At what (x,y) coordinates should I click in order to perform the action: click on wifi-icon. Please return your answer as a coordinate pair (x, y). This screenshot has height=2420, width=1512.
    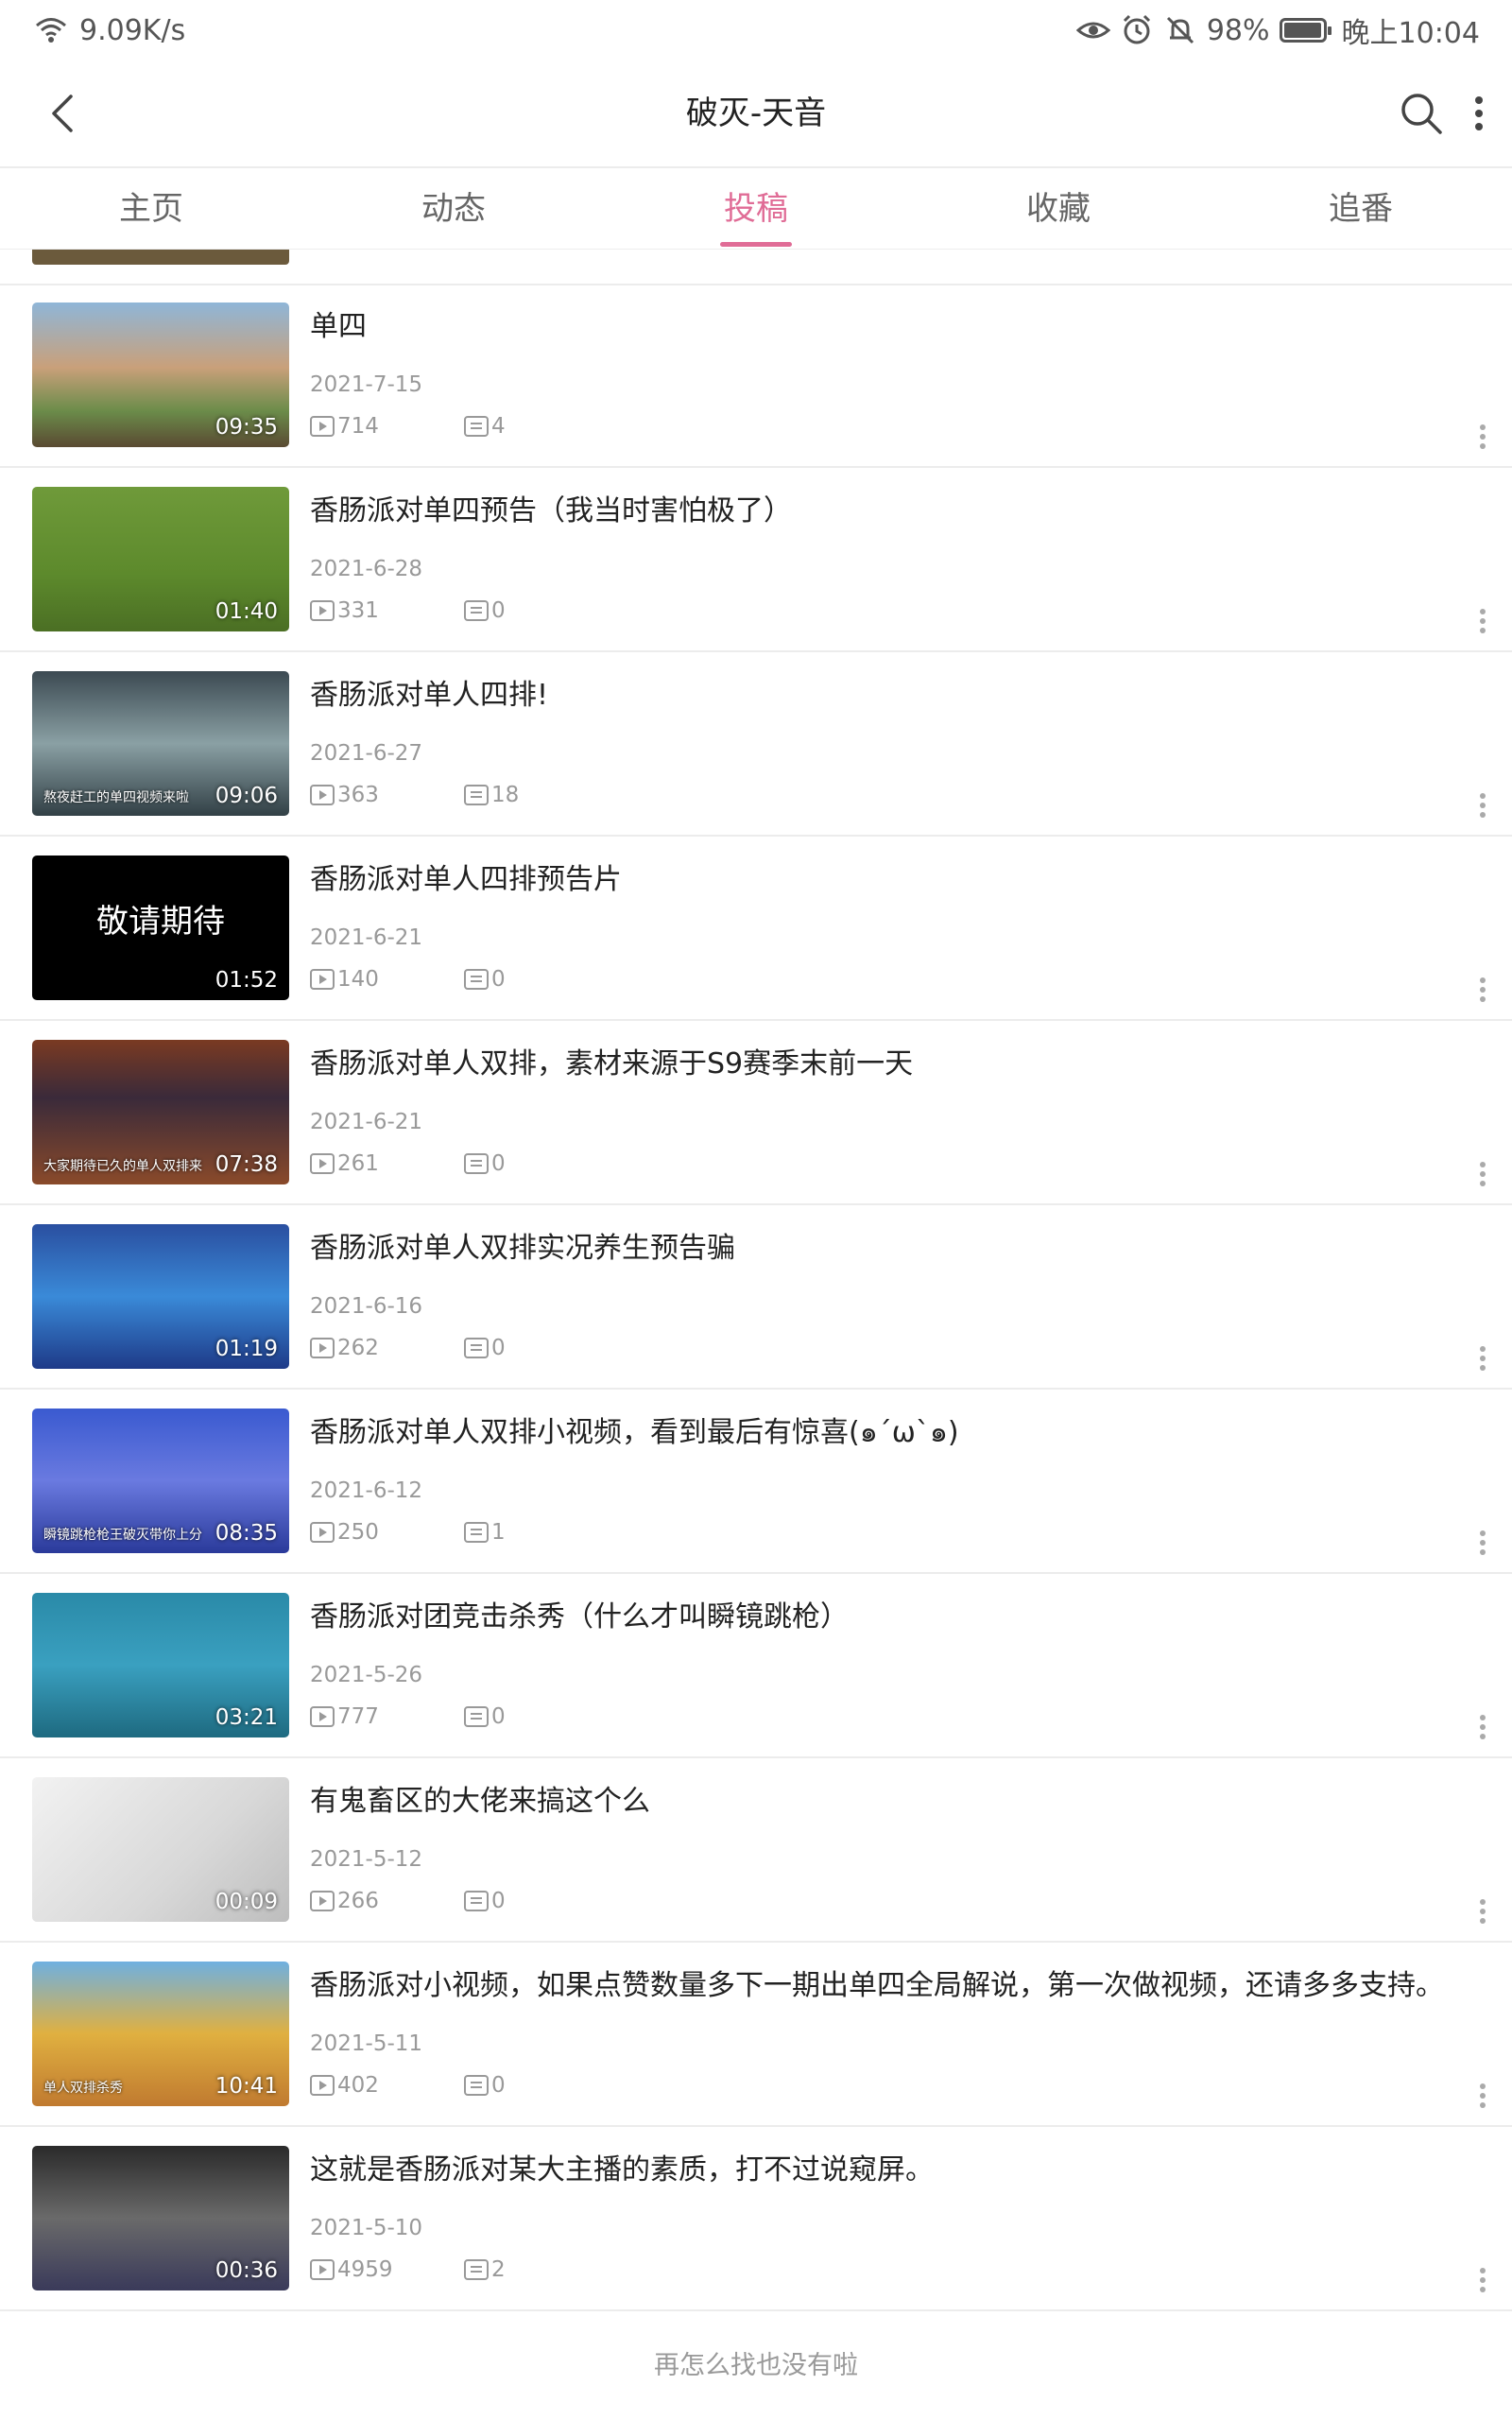
    Looking at the image, I should click on (51, 30).